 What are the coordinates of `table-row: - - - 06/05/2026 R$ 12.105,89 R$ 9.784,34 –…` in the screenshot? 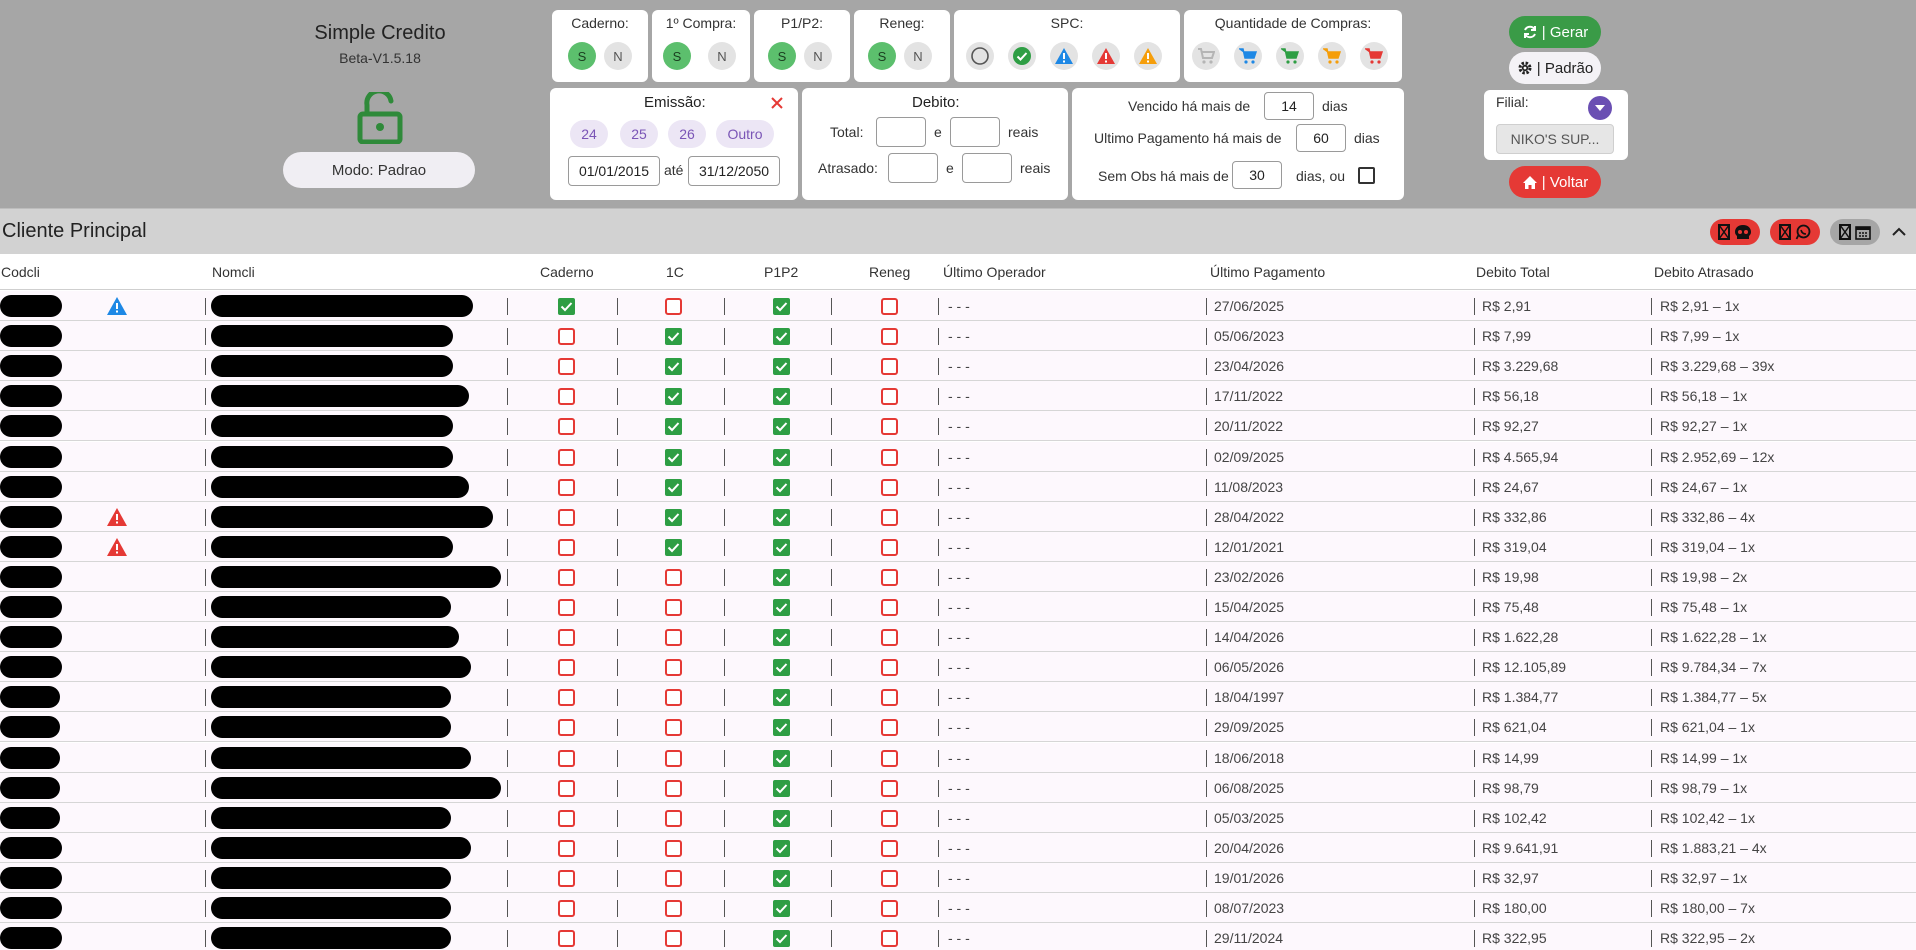 It's located at (958, 667).